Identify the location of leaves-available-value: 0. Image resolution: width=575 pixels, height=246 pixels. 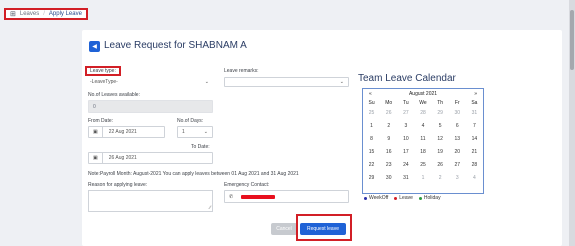
(94, 106).